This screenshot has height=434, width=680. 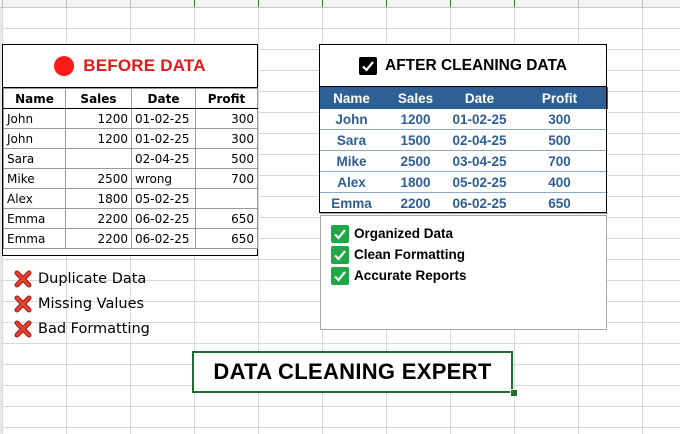 What do you see at coordinates (34, 198) in the screenshot?
I see `before-cell-name: Alex` at bounding box center [34, 198].